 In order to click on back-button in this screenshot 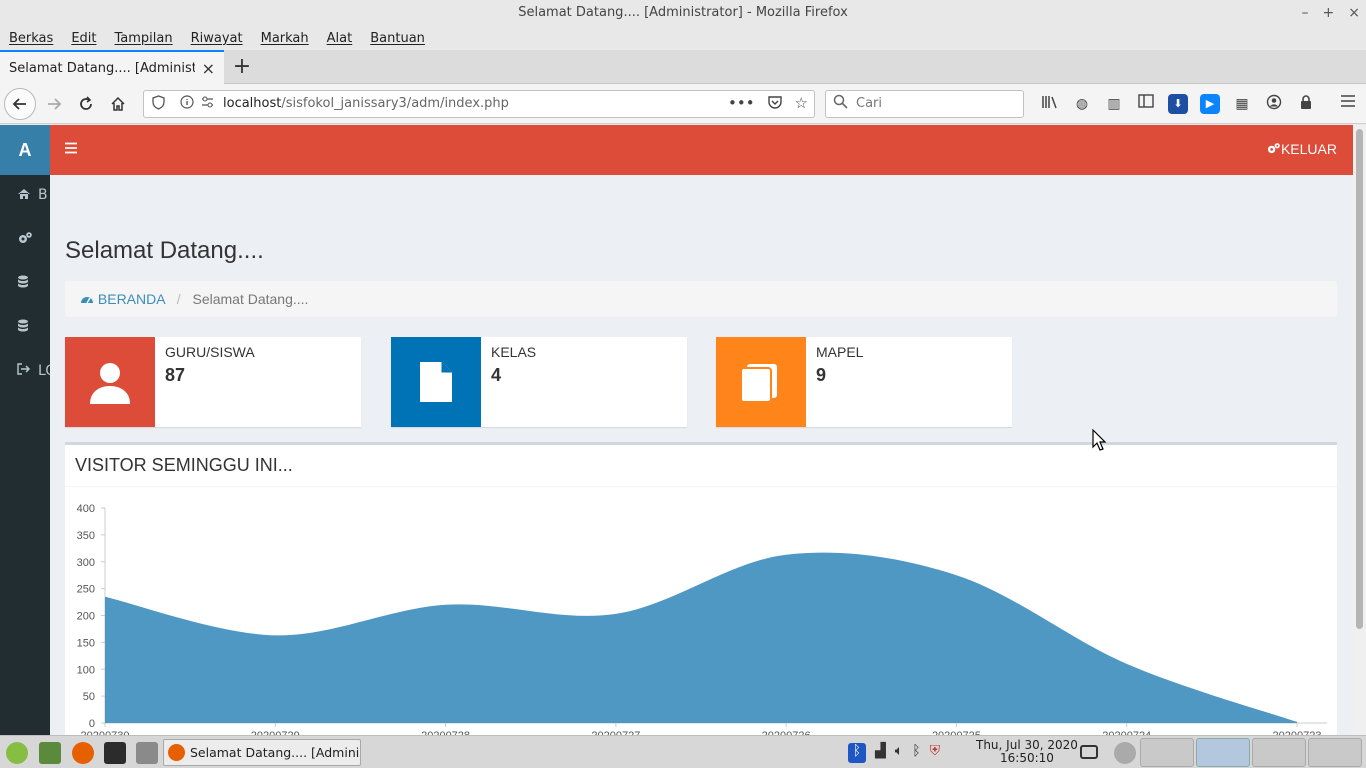, I will do `click(20, 104)`.